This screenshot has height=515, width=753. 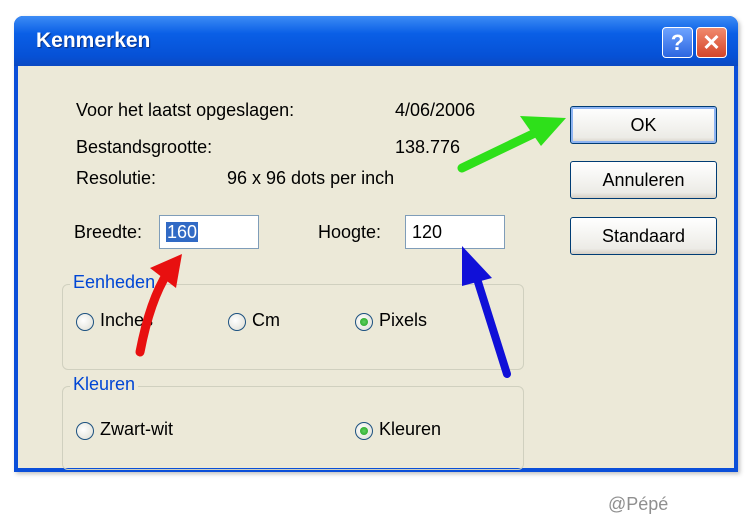 What do you see at coordinates (638, 504) in the screenshot?
I see `watermark: @Pépé` at bounding box center [638, 504].